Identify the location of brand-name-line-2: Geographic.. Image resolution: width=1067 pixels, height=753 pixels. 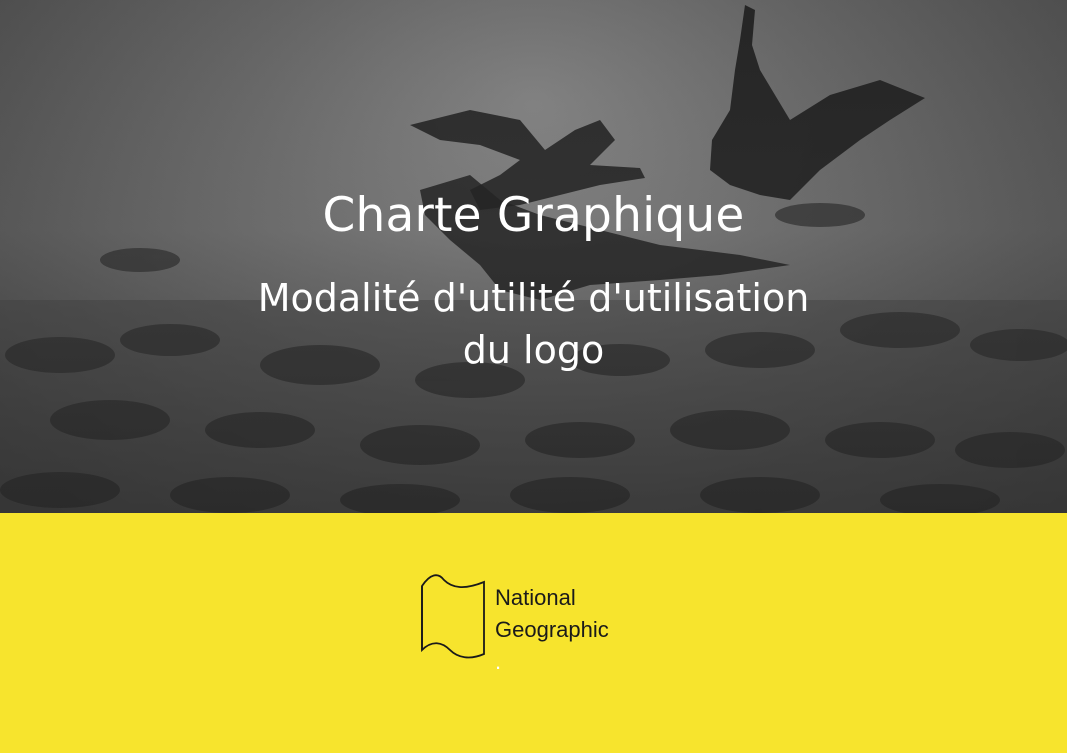
(552, 646).